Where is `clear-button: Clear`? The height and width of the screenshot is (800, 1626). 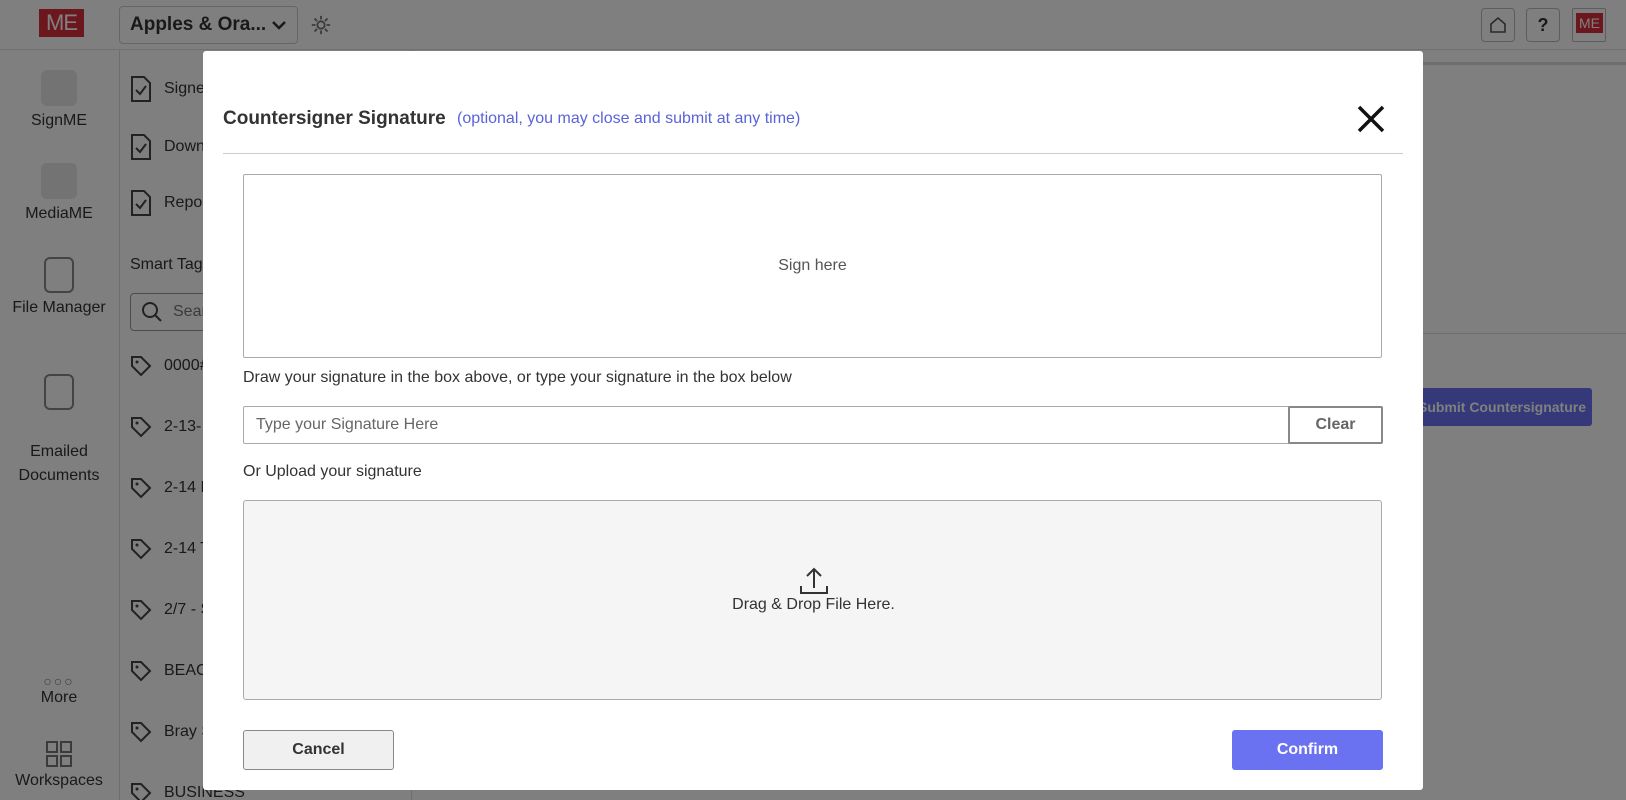
clear-button: Clear is located at coordinates (1335, 425).